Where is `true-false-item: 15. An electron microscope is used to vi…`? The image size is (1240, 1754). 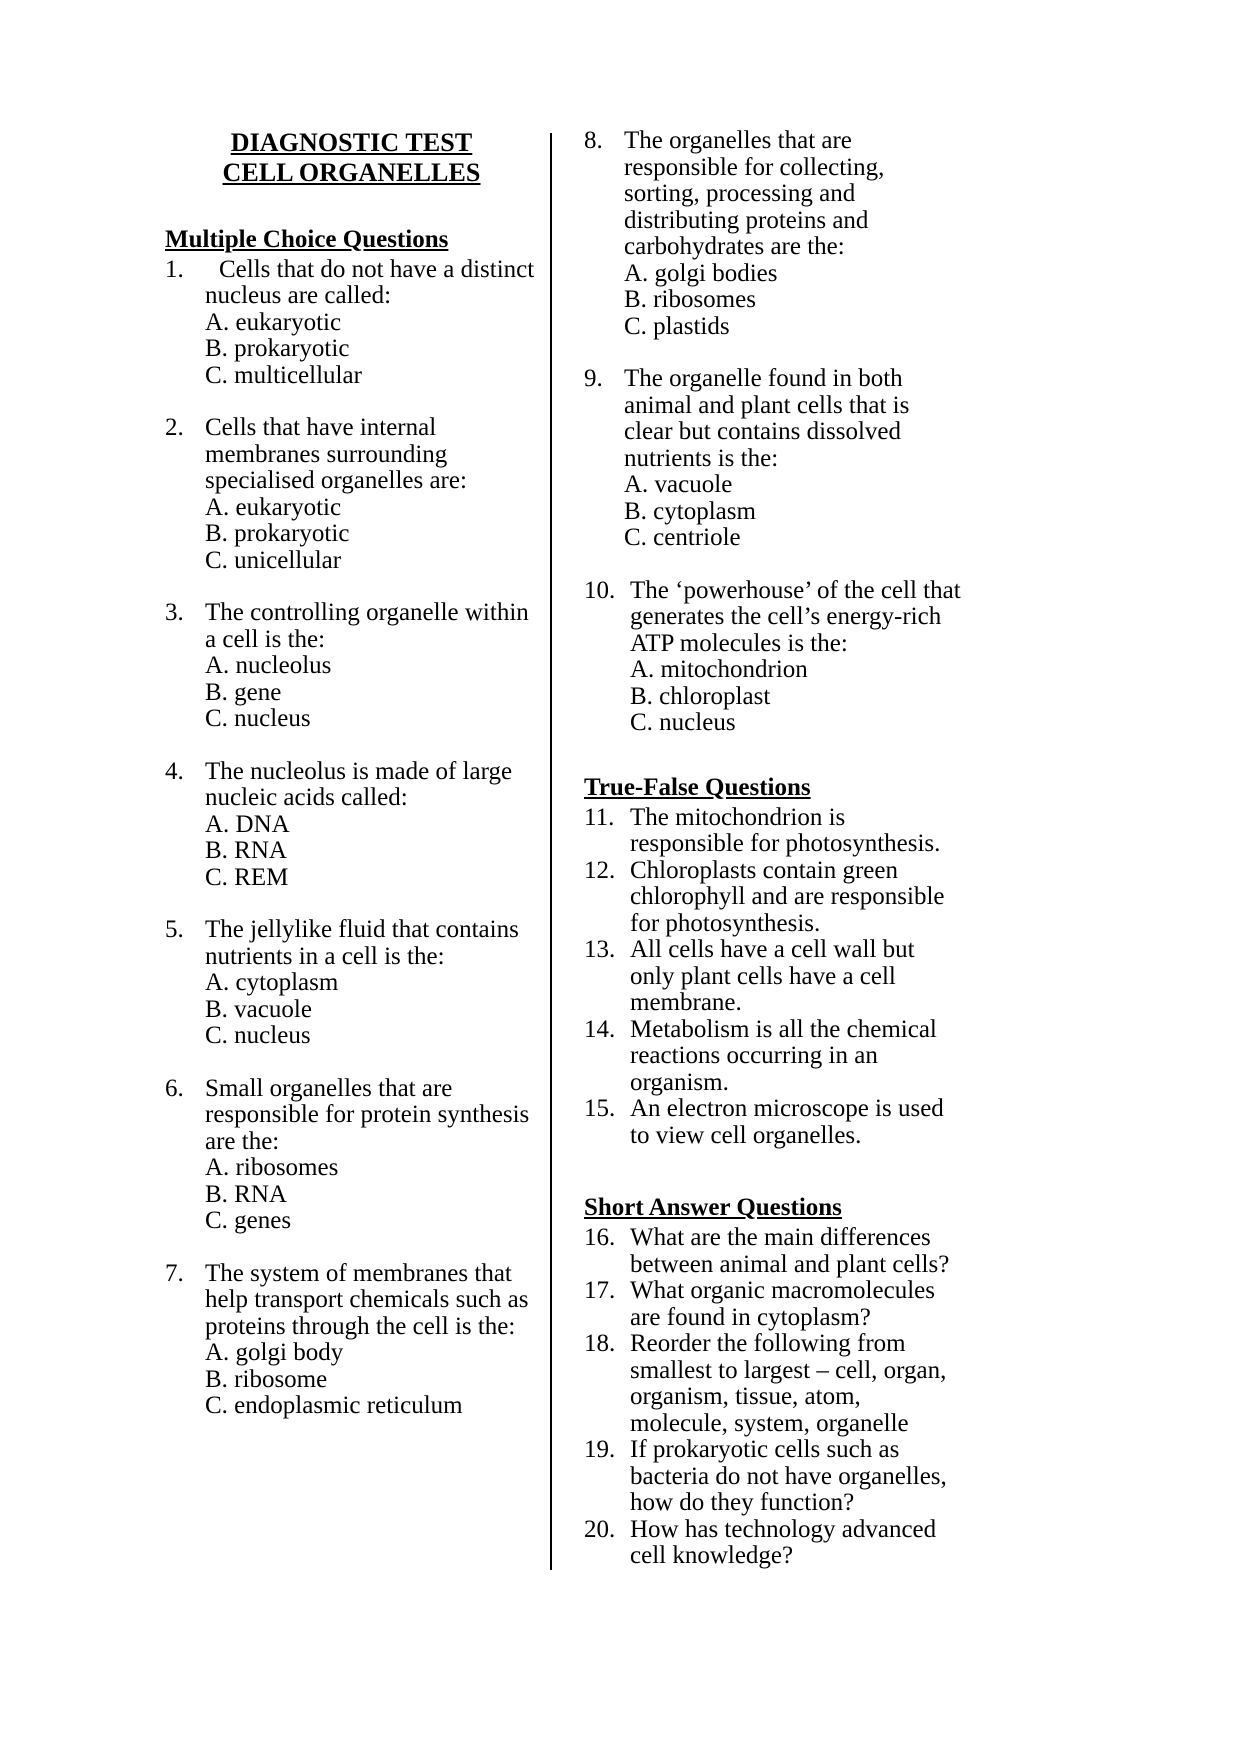
true-false-item: 15. An electron microscope is used to vi… is located at coordinates (773, 1122).